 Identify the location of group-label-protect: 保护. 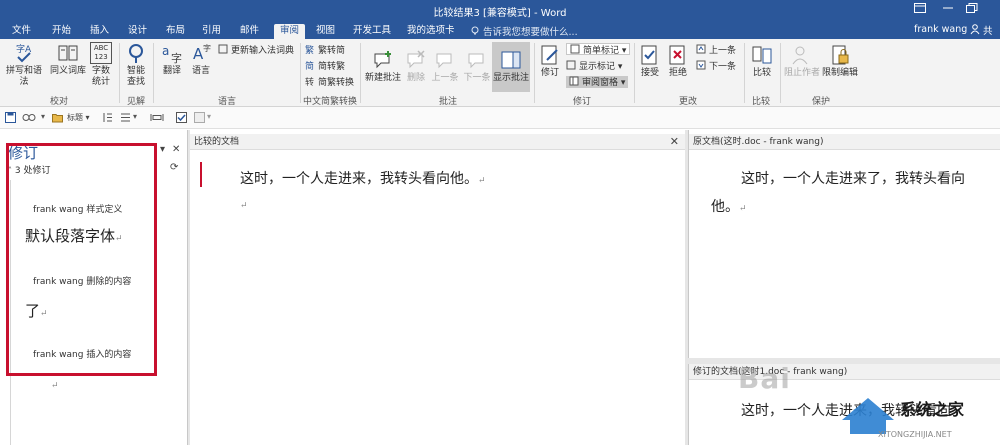
(820, 102).